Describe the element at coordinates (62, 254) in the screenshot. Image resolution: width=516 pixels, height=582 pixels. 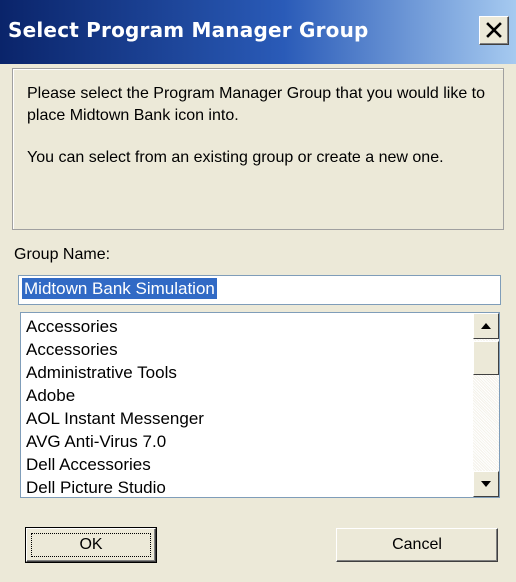
I see `group-name-label: Group Name:` at that location.